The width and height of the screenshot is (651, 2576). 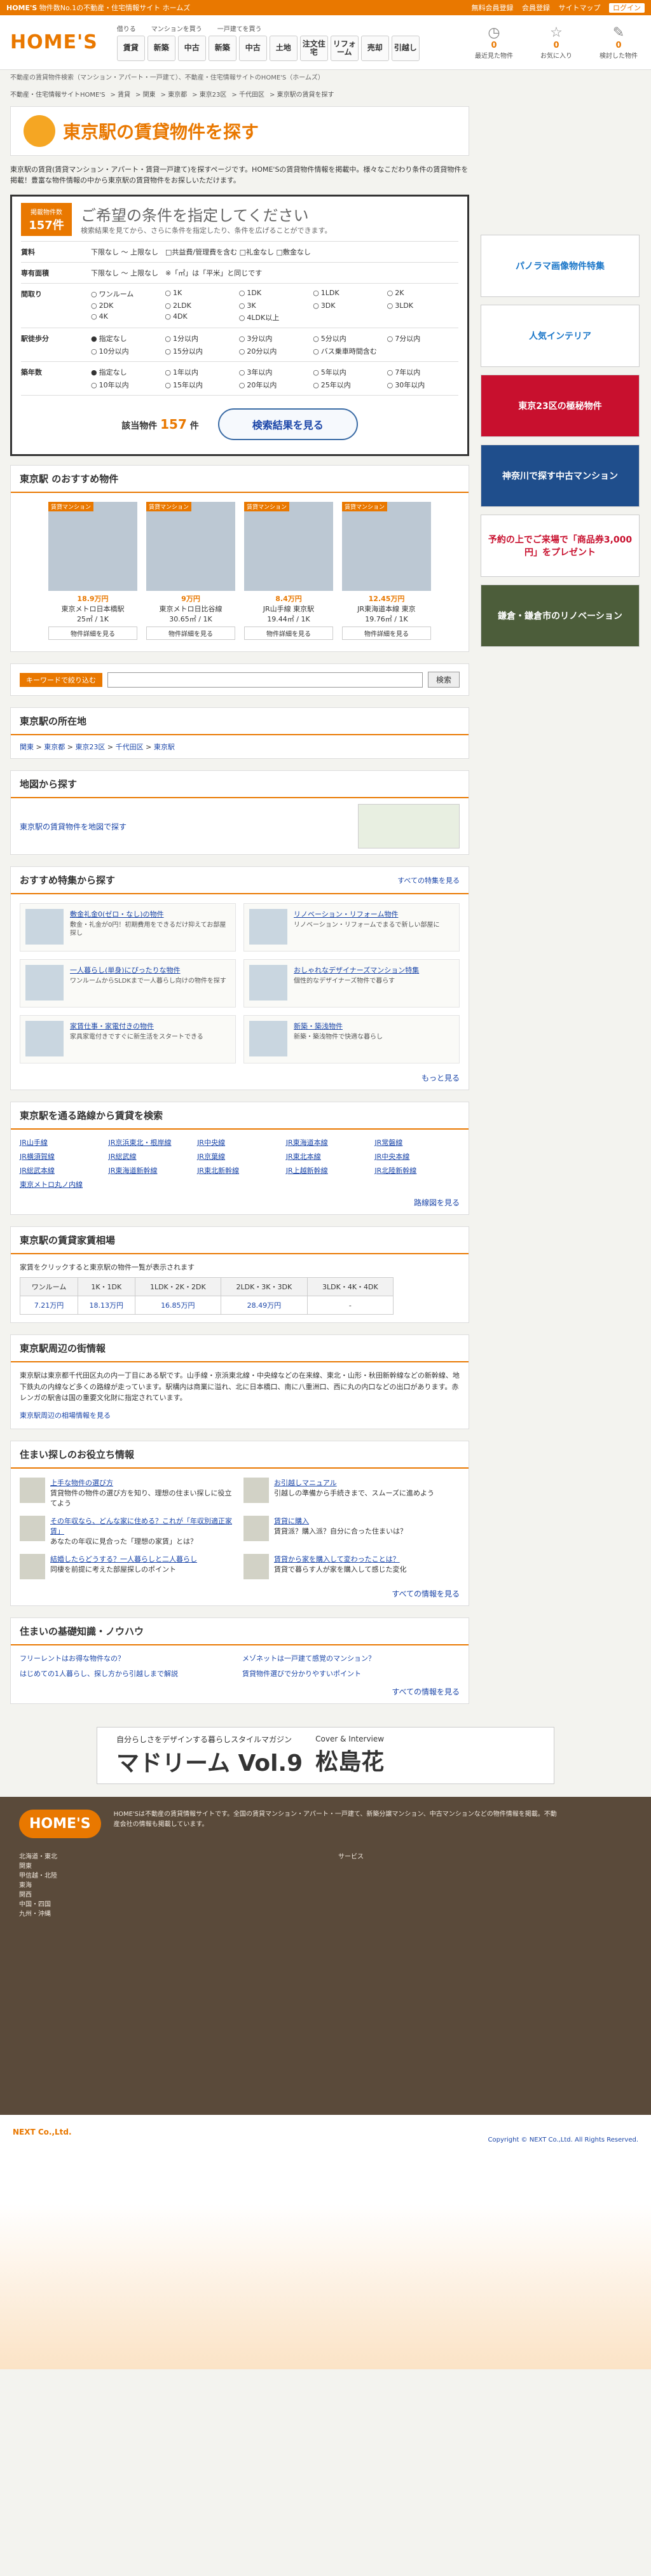 I want to click on rent-value: 7.21万円, so click(x=49, y=1305).